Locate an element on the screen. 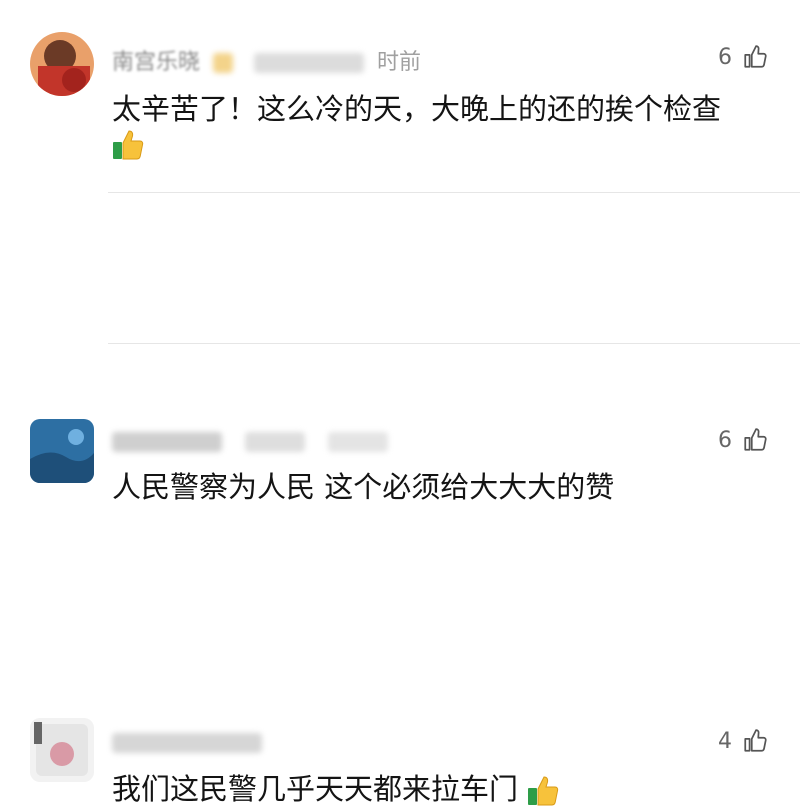 This screenshot has height=808, width=800. comment-text: 太辛苦了！这么冷的天，大晚上的还的挨个检查 is located at coordinates (417, 109).